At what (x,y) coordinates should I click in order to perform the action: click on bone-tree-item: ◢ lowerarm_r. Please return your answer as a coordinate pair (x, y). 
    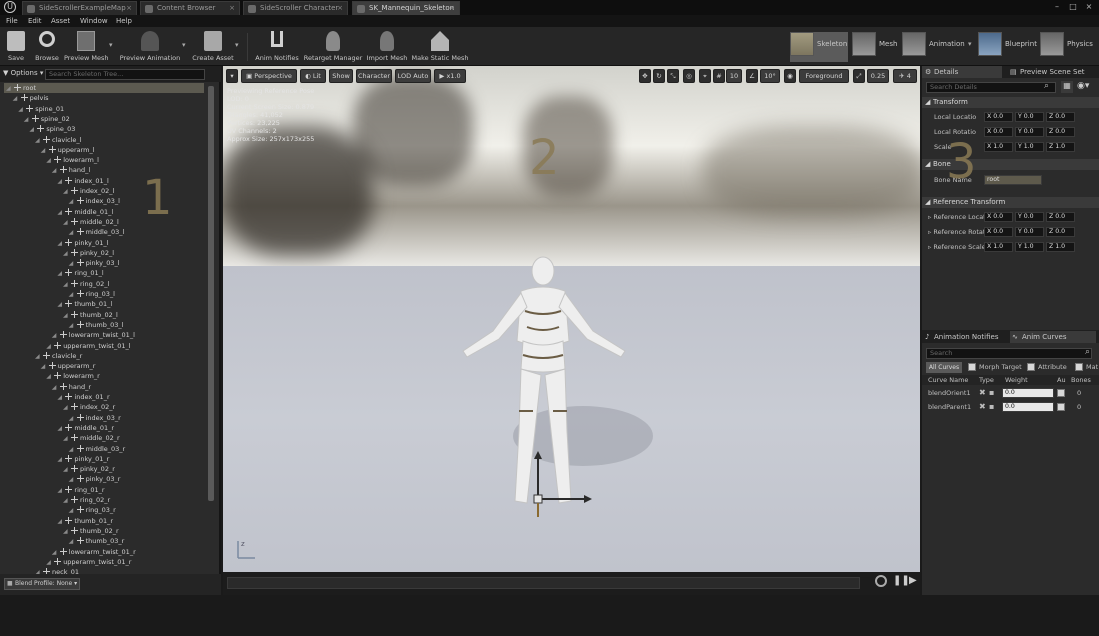
    Looking at the image, I should click on (73, 376).